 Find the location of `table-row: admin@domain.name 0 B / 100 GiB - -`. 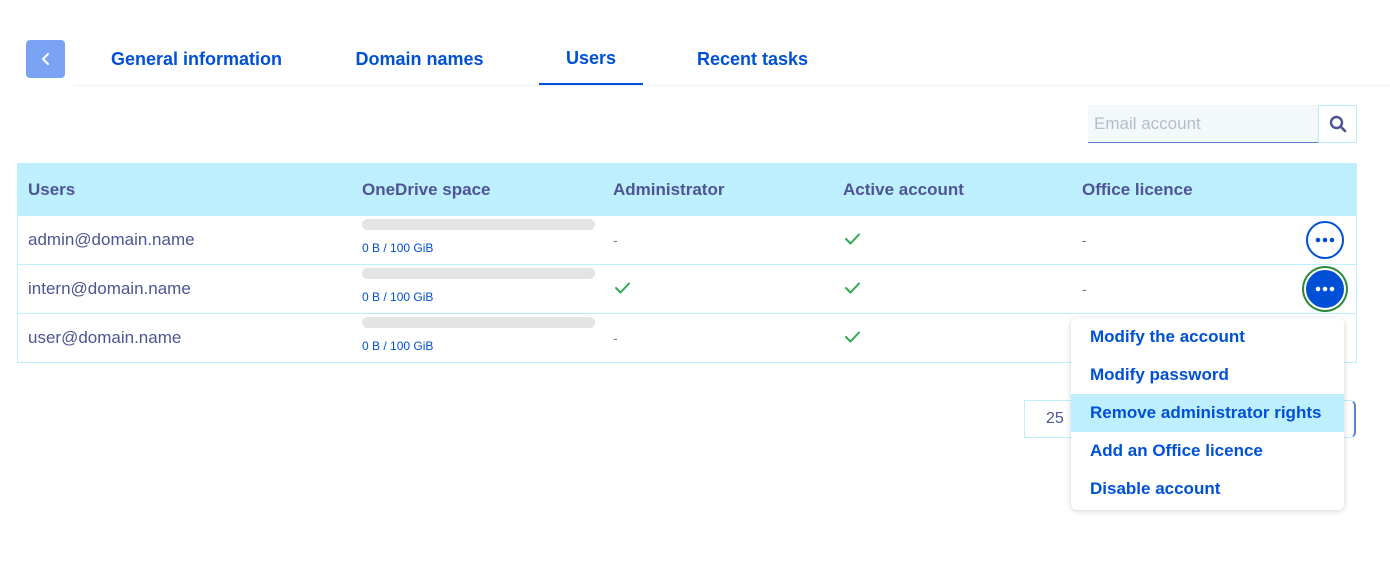

table-row: admin@domain.name 0 B / 100 GiB - - is located at coordinates (687, 239).